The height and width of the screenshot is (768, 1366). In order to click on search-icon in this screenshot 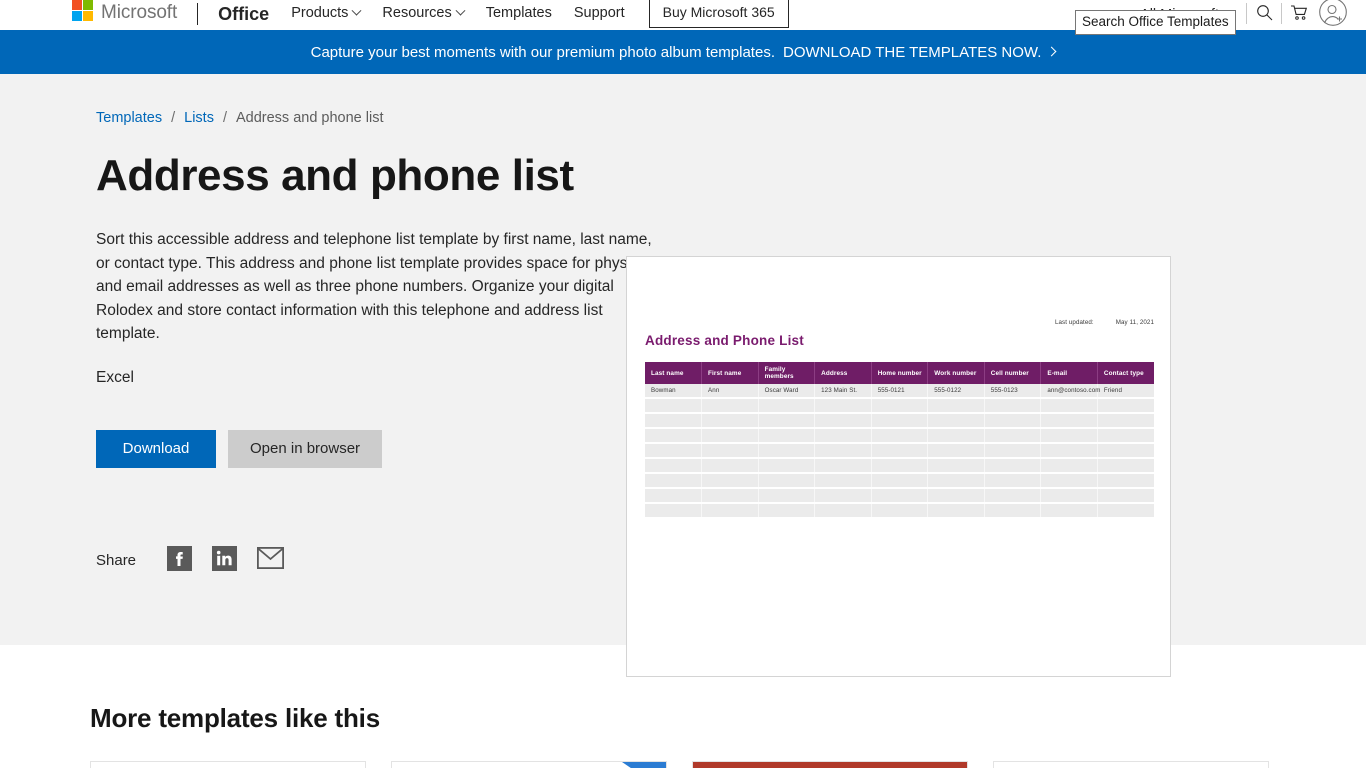, I will do `click(1264, 12)`.